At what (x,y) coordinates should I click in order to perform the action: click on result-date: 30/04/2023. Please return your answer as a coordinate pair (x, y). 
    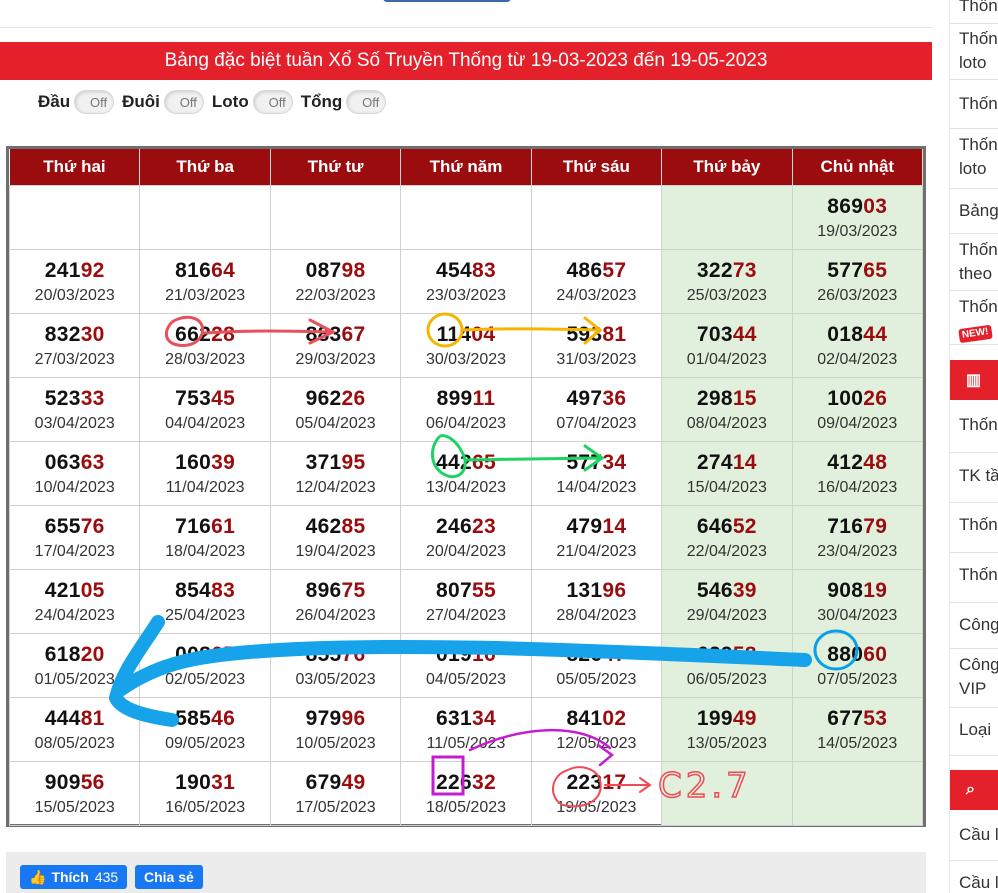
    Looking at the image, I should click on (857, 615).